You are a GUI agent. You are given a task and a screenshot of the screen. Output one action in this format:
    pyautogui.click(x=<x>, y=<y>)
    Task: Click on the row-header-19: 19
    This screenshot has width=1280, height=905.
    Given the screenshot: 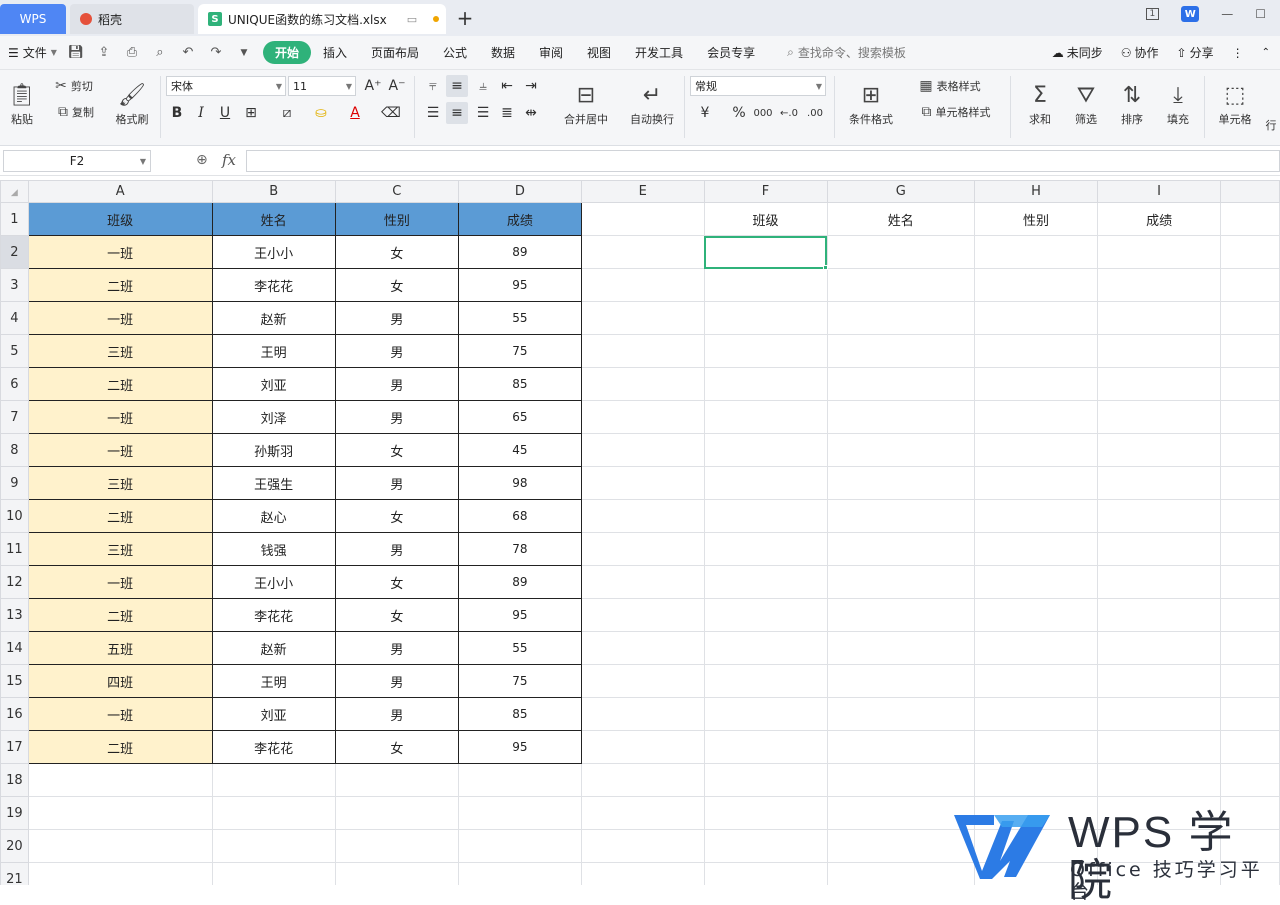 What is the action you would take?
    pyautogui.click(x=15, y=813)
    